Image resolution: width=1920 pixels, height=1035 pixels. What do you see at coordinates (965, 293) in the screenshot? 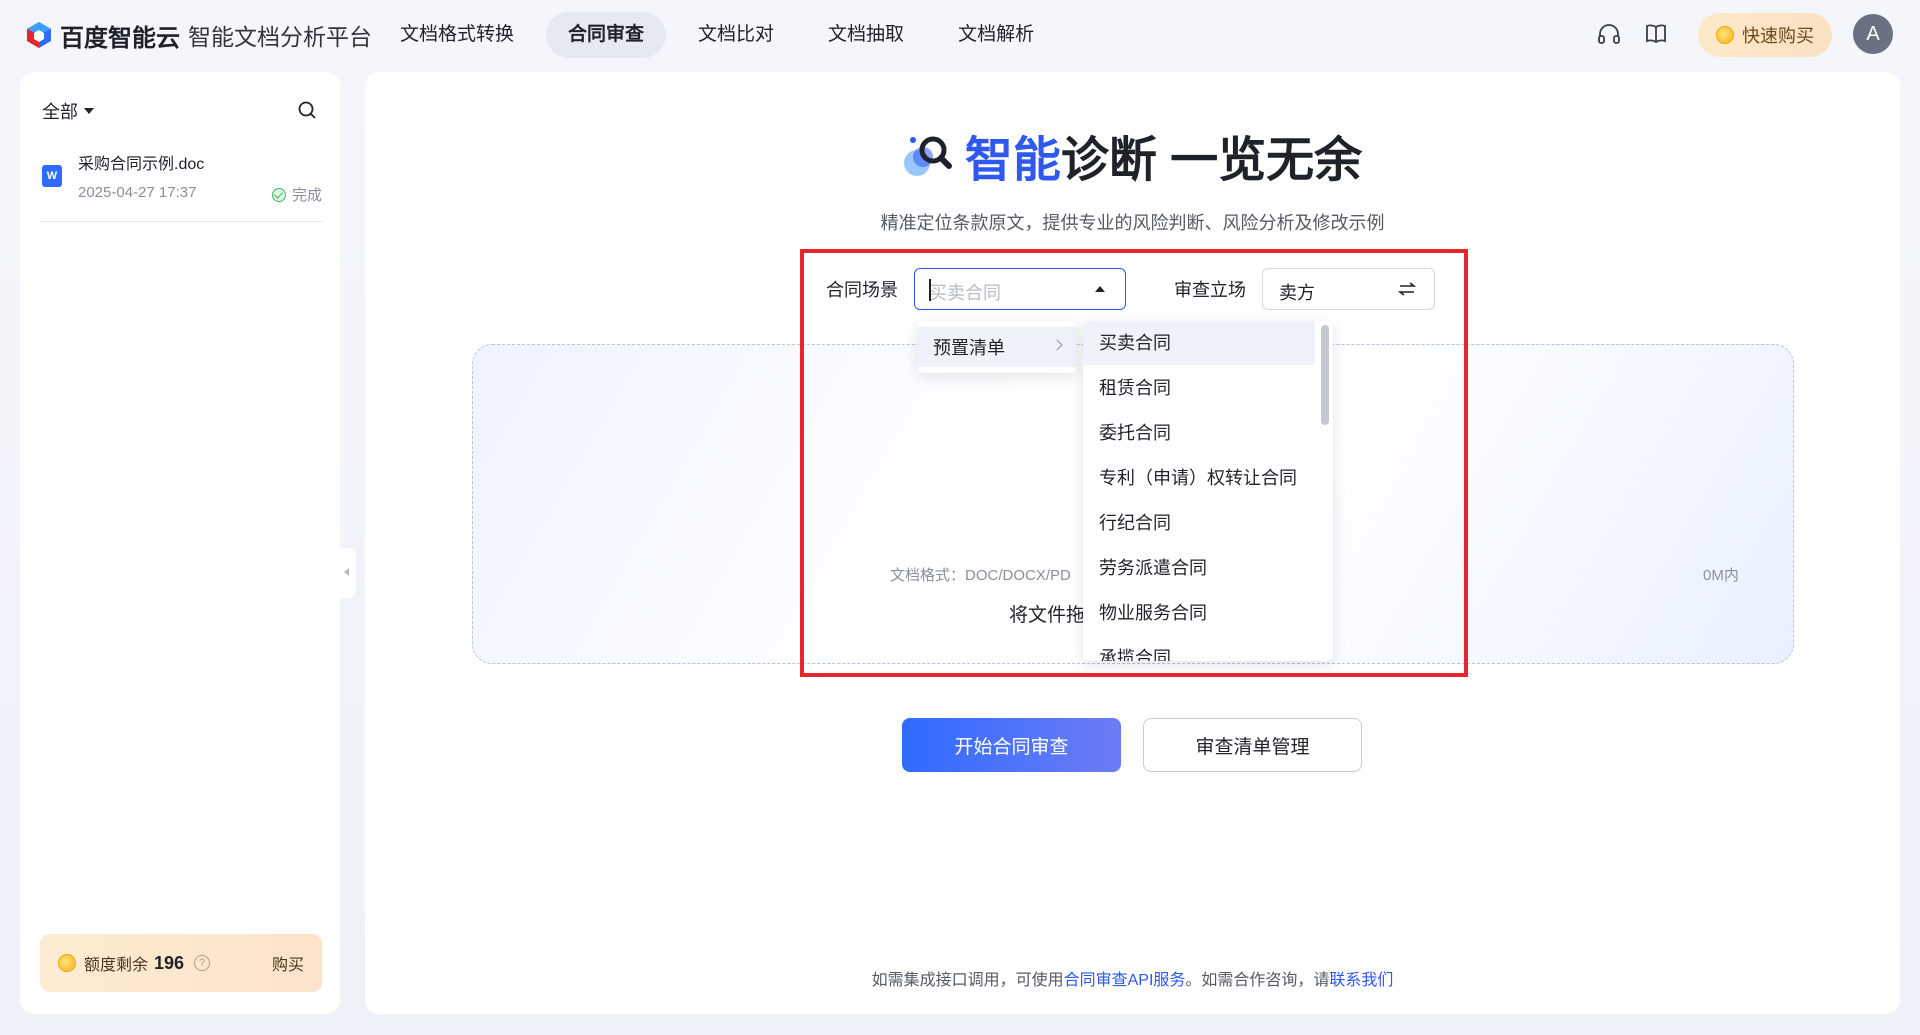
I see `scene-placeholder: 买卖合同` at bounding box center [965, 293].